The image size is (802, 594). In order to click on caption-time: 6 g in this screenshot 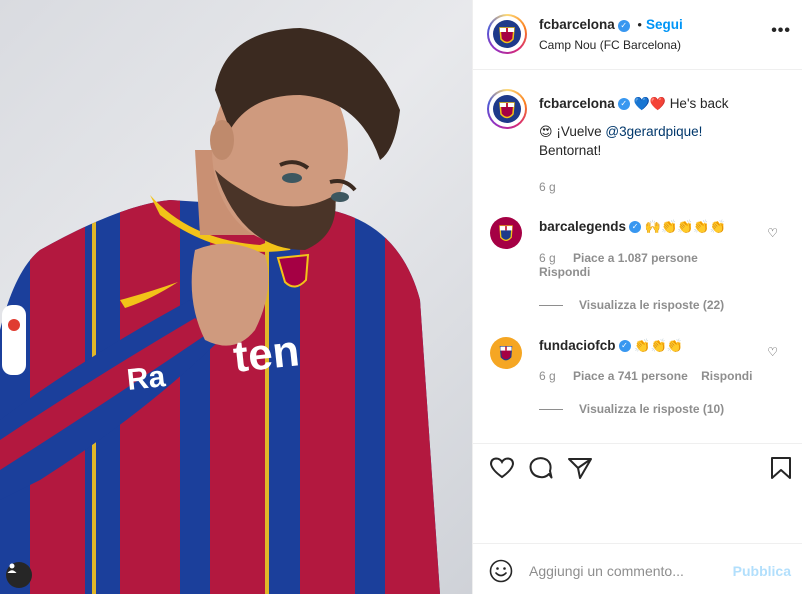, I will do `click(664, 187)`.